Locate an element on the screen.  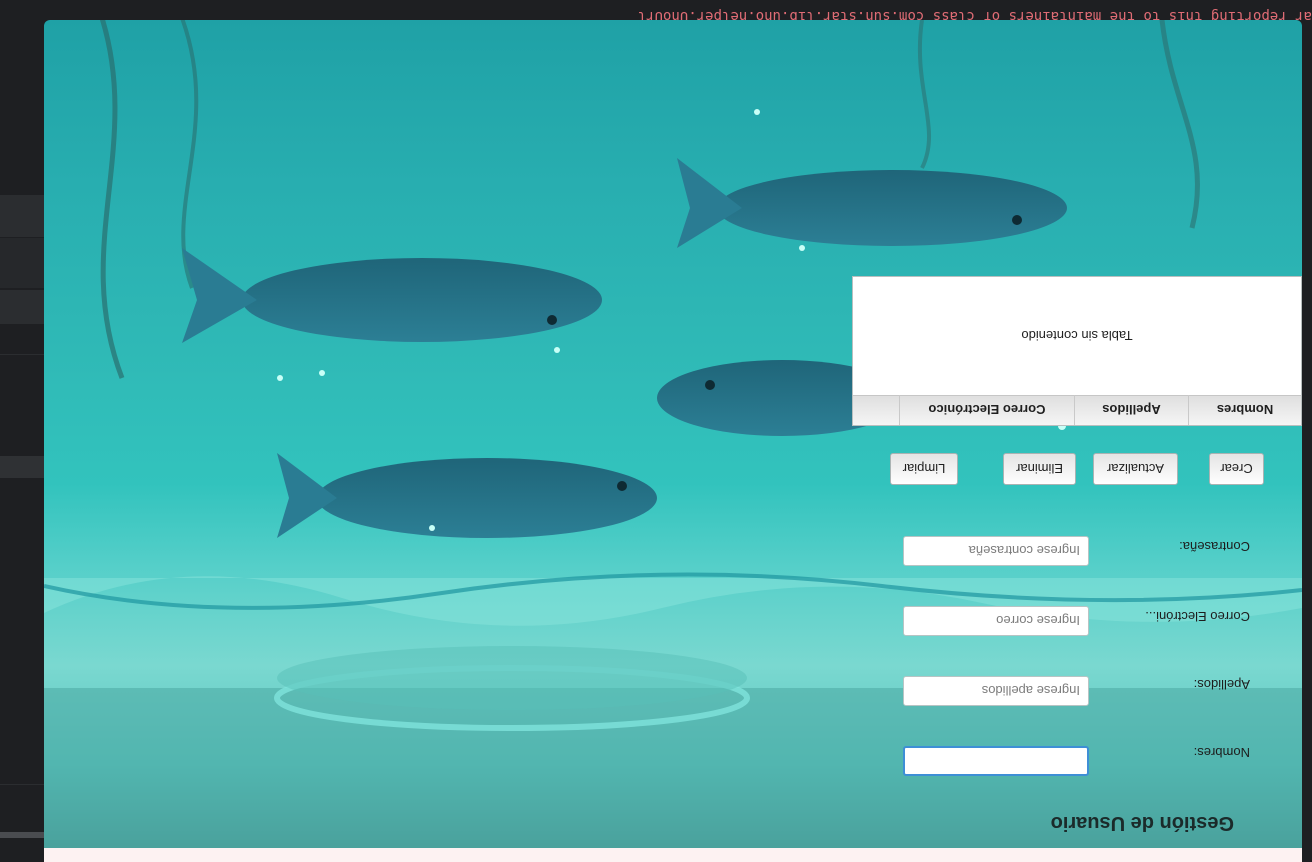
column-header-extra is located at coordinates (876, 410).